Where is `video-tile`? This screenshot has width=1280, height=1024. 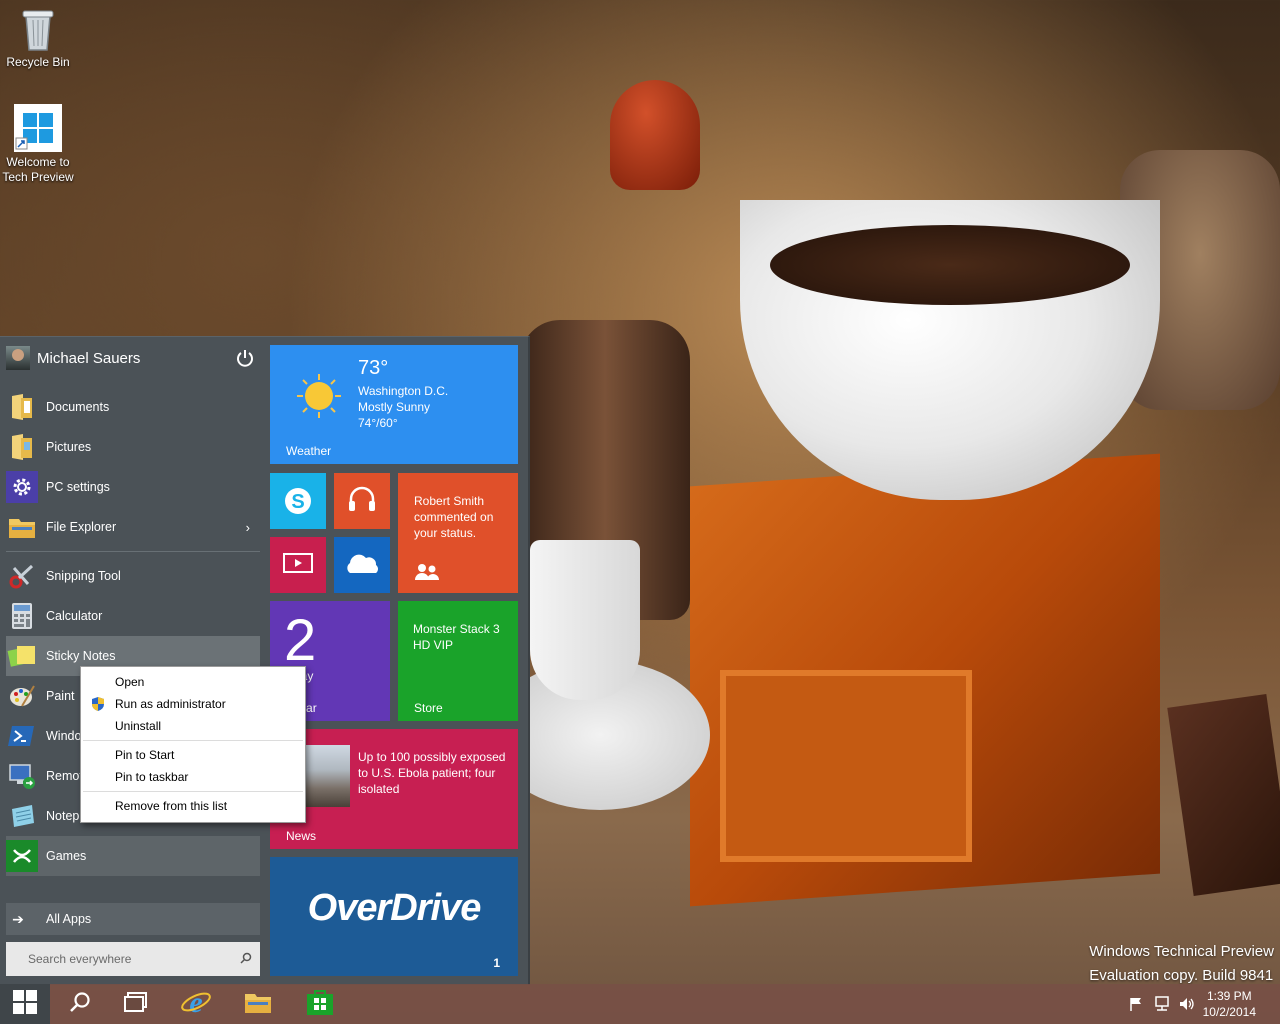 video-tile is located at coordinates (298, 565).